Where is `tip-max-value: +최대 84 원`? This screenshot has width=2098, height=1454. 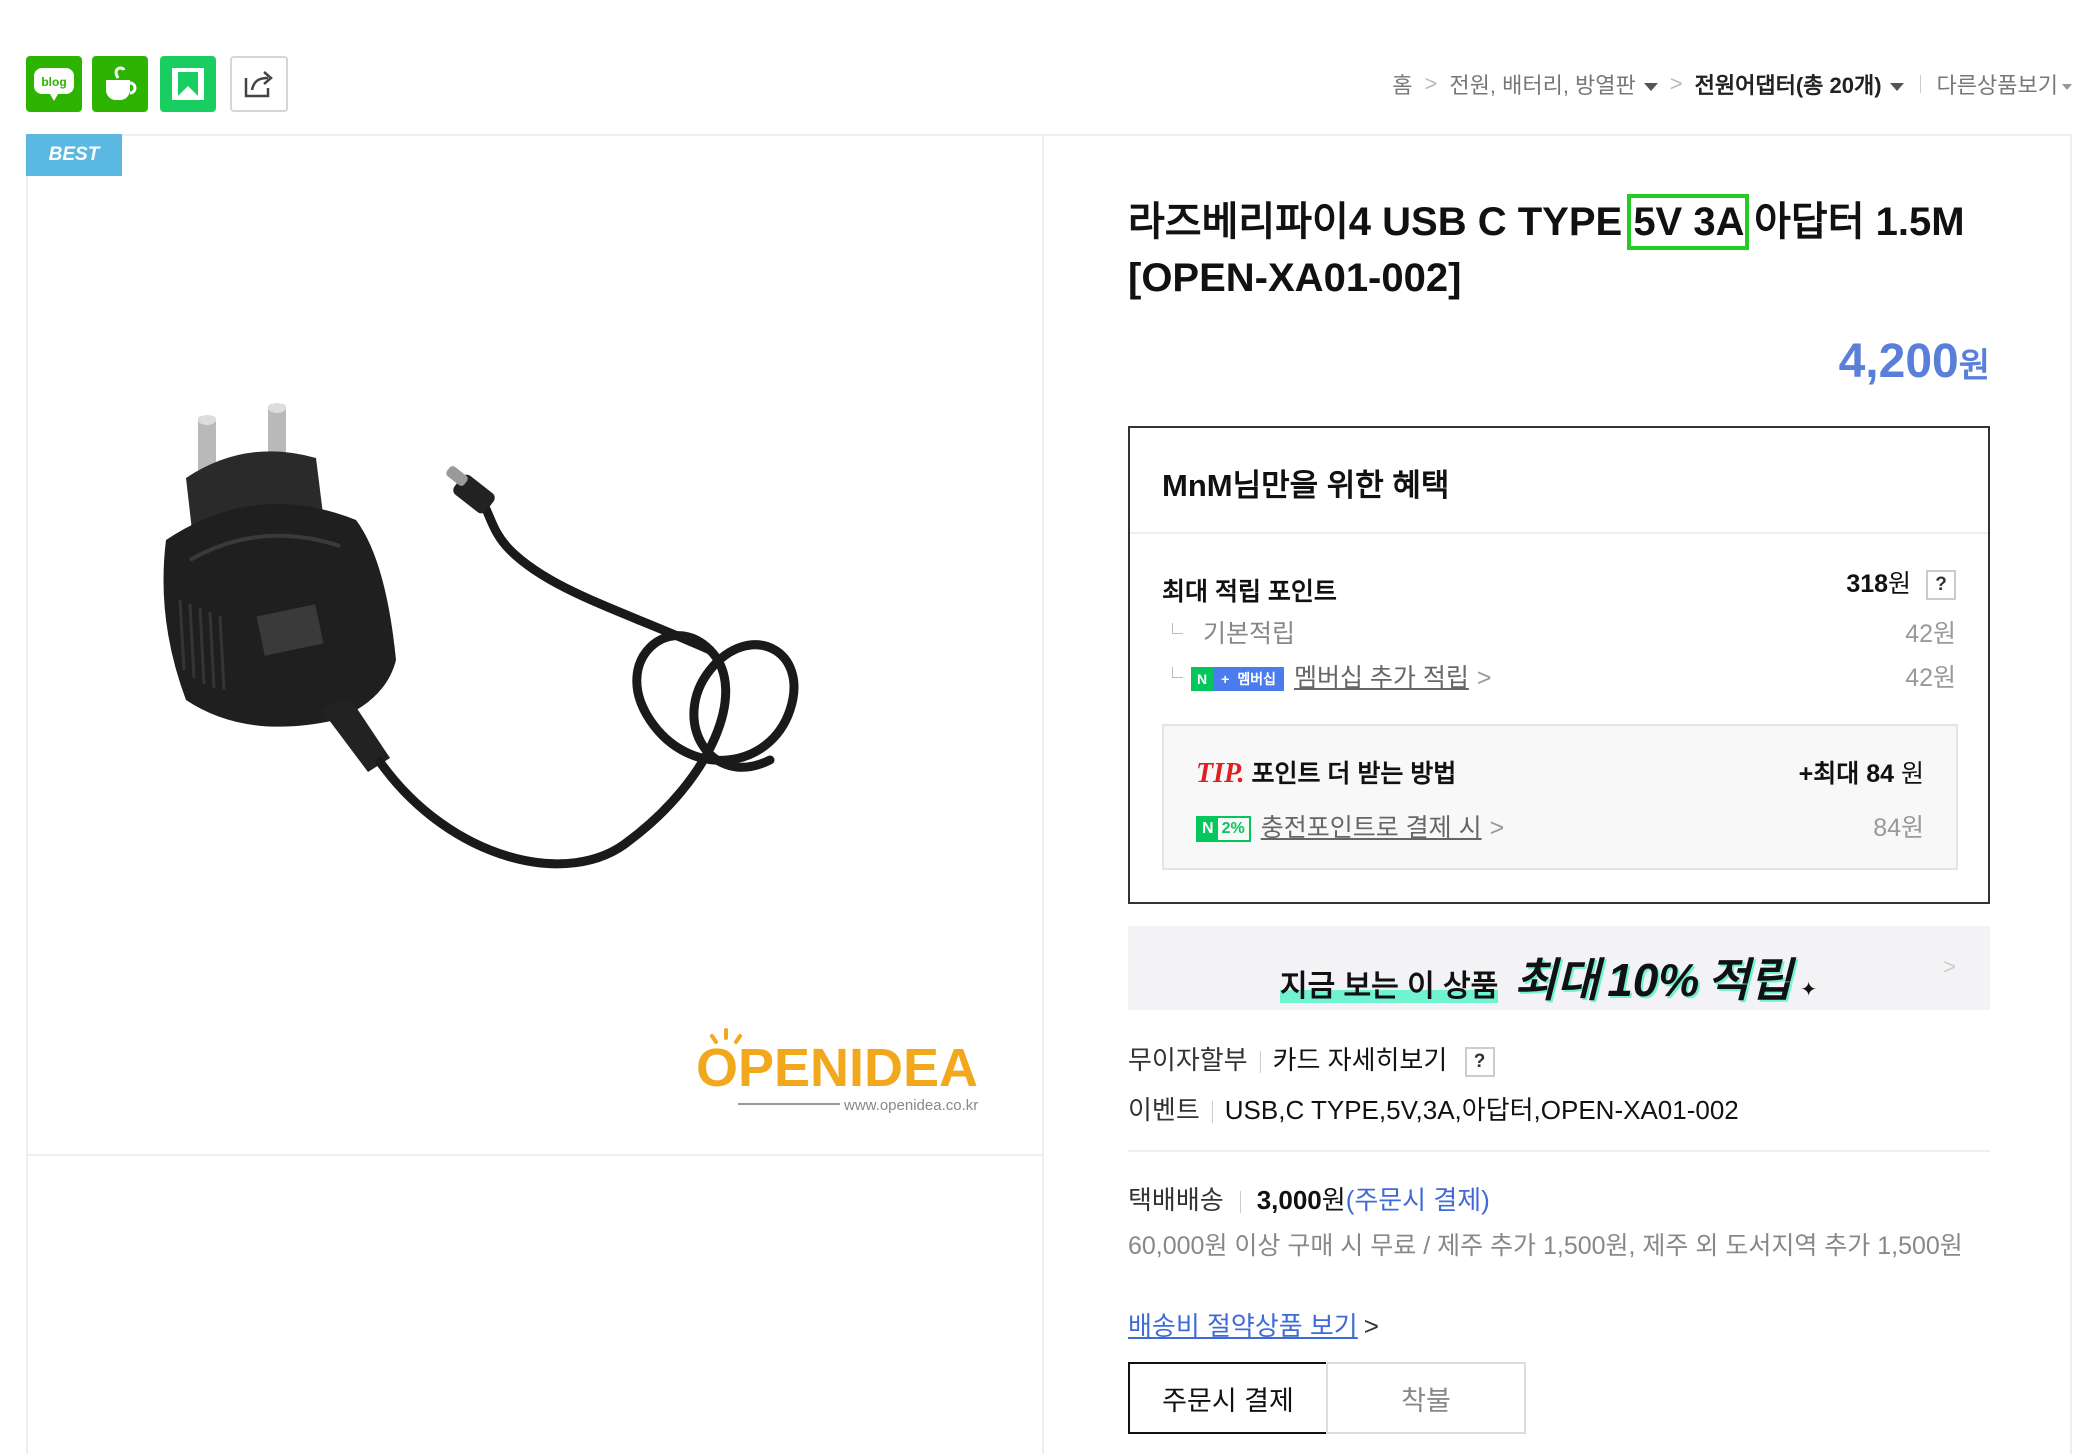
tip-max-value: +최대 84 원 is located at coordinates (1861, 774).